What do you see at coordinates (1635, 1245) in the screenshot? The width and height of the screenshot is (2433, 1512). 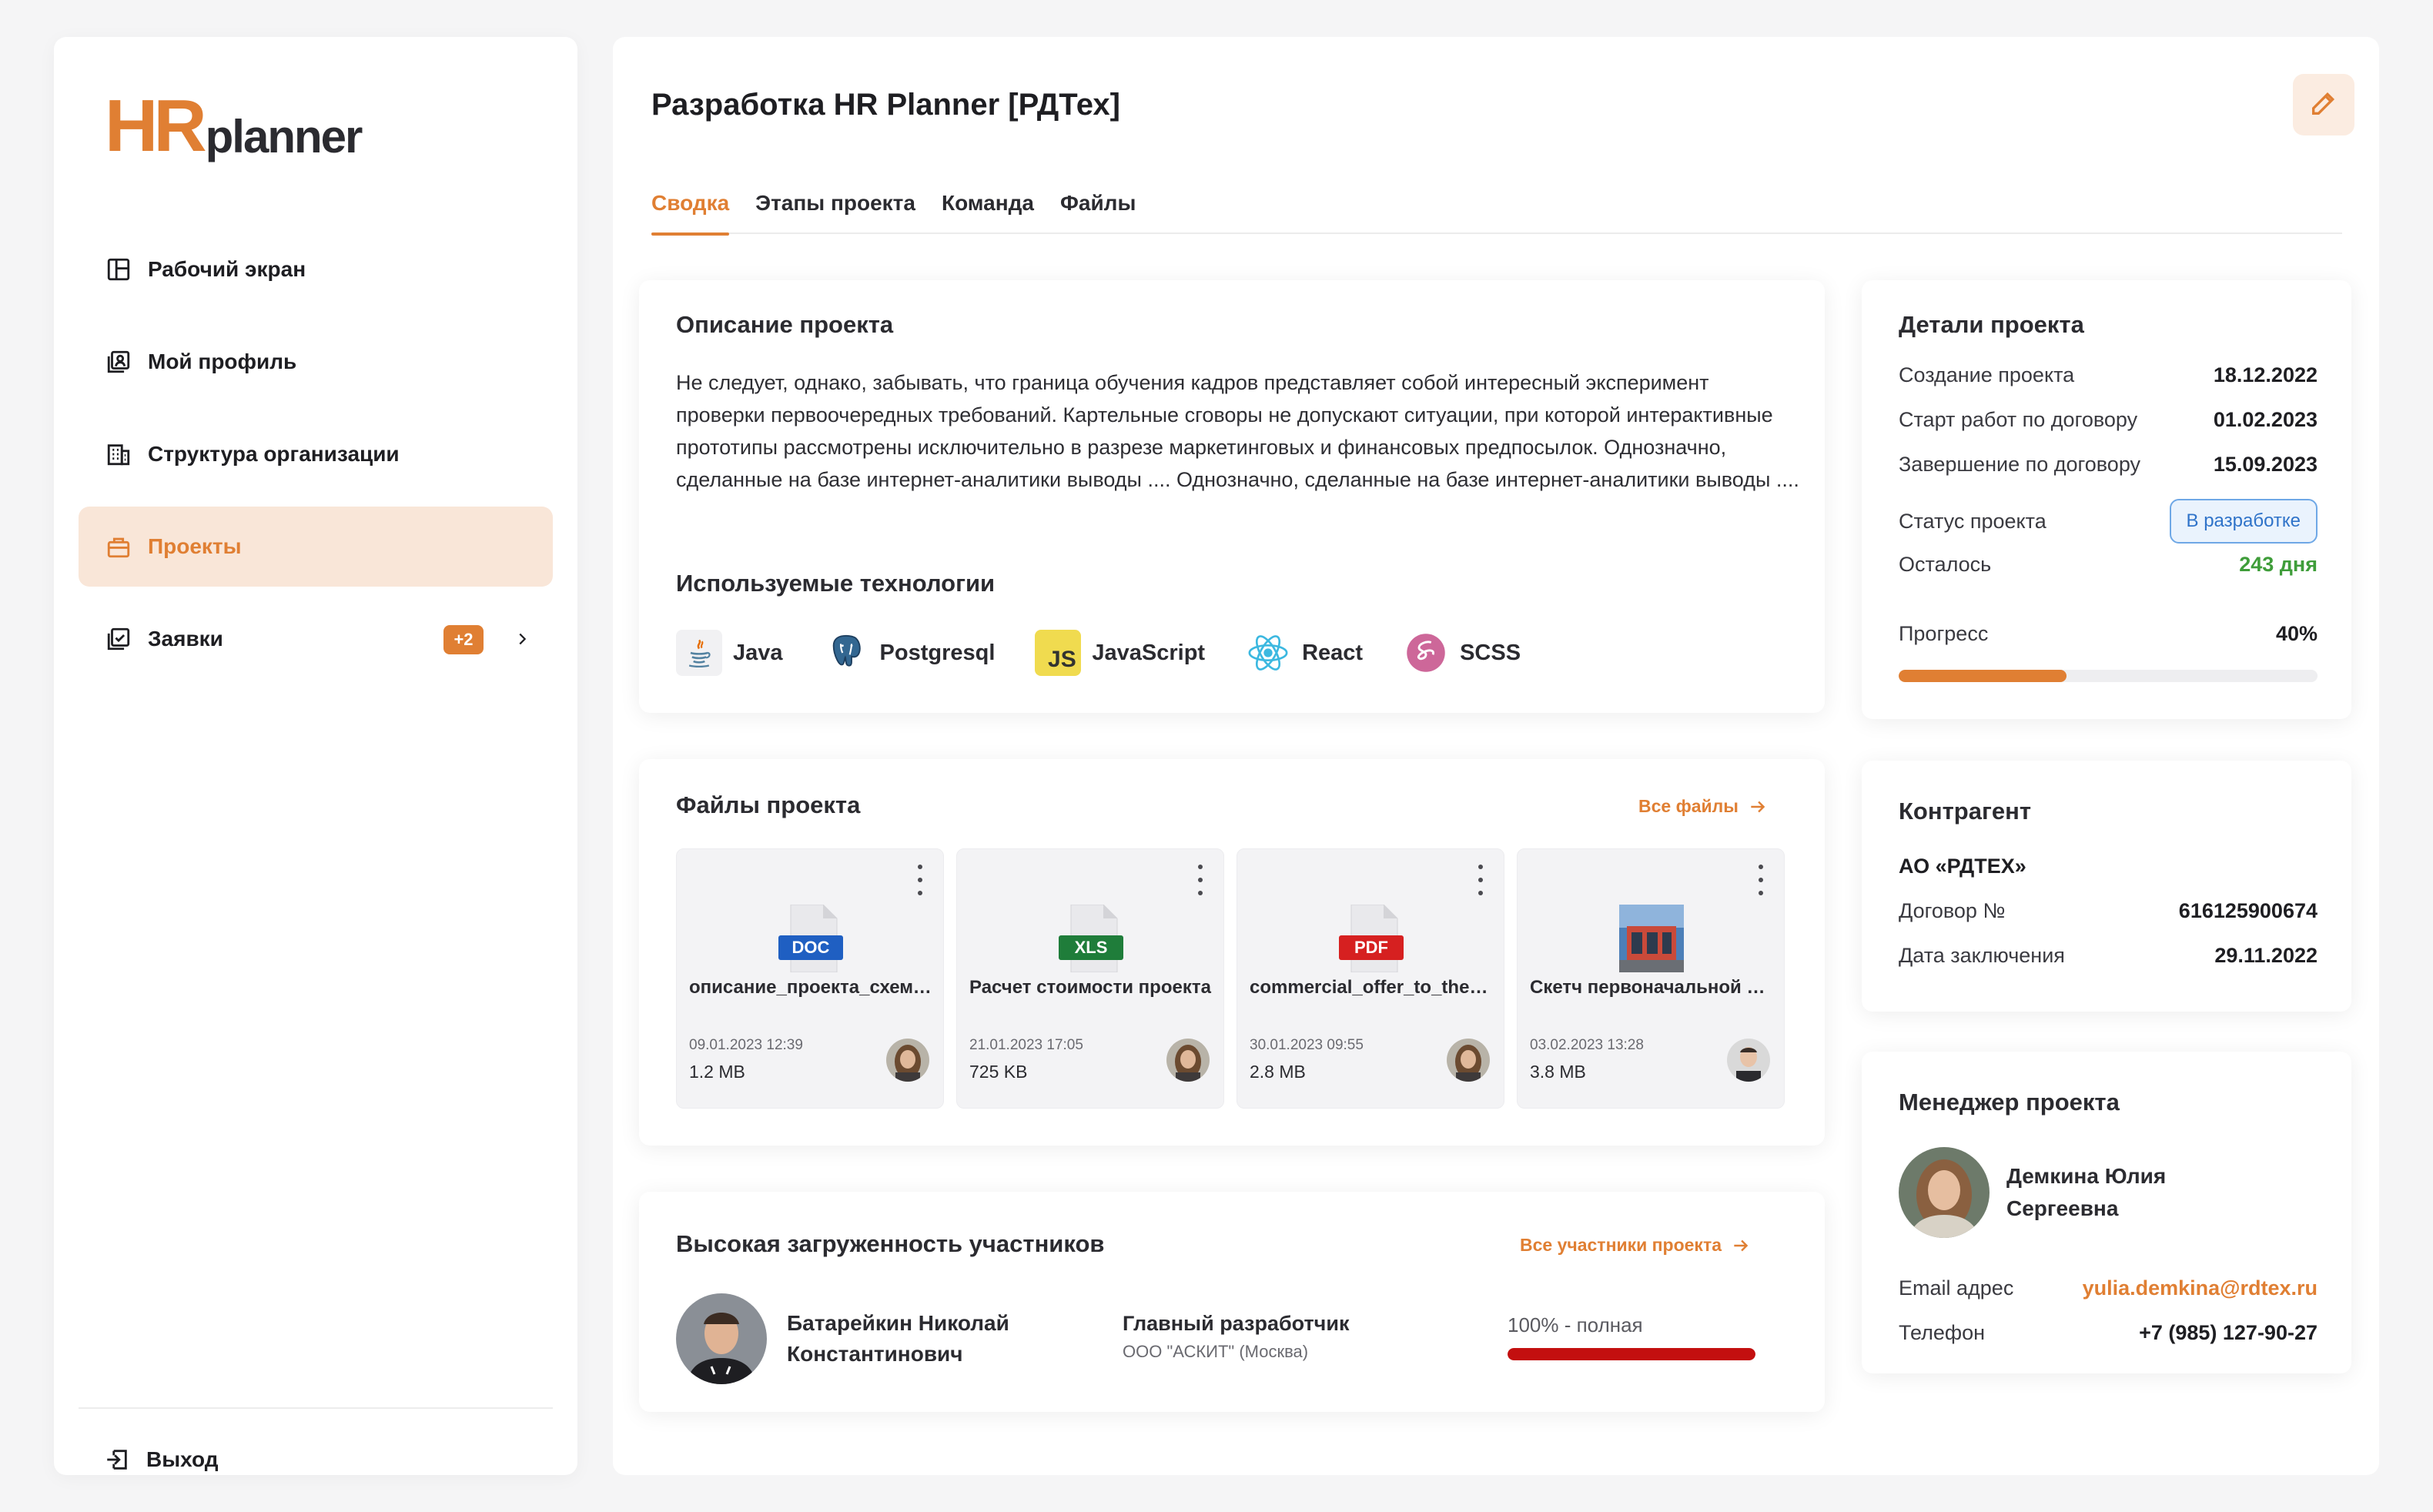 I see `all-members-link: Все участники проекта` at bounding box center [1635, 1245].